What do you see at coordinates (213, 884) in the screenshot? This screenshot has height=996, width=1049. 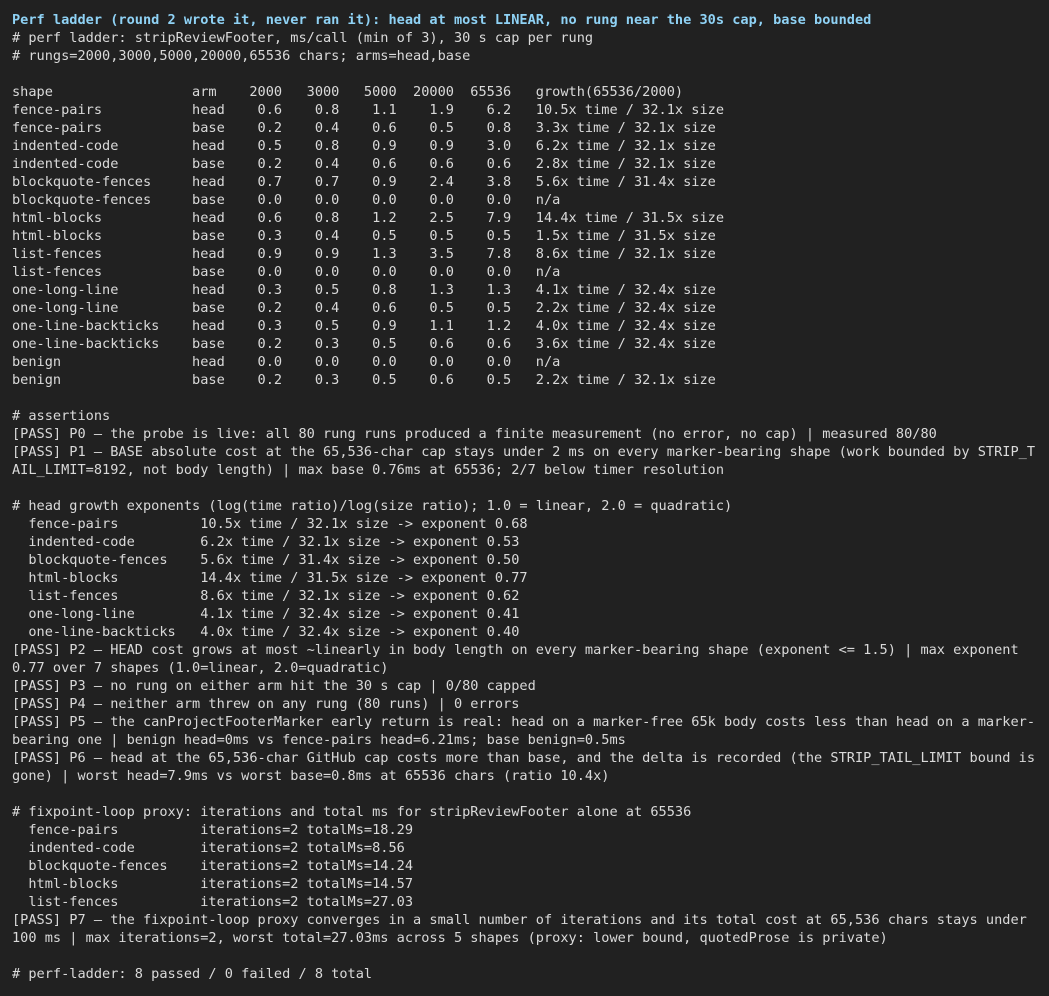 I see `fixpoint-row: html-blocks iterations=2 totalMs=14.57` at bounding box center [213, 884].